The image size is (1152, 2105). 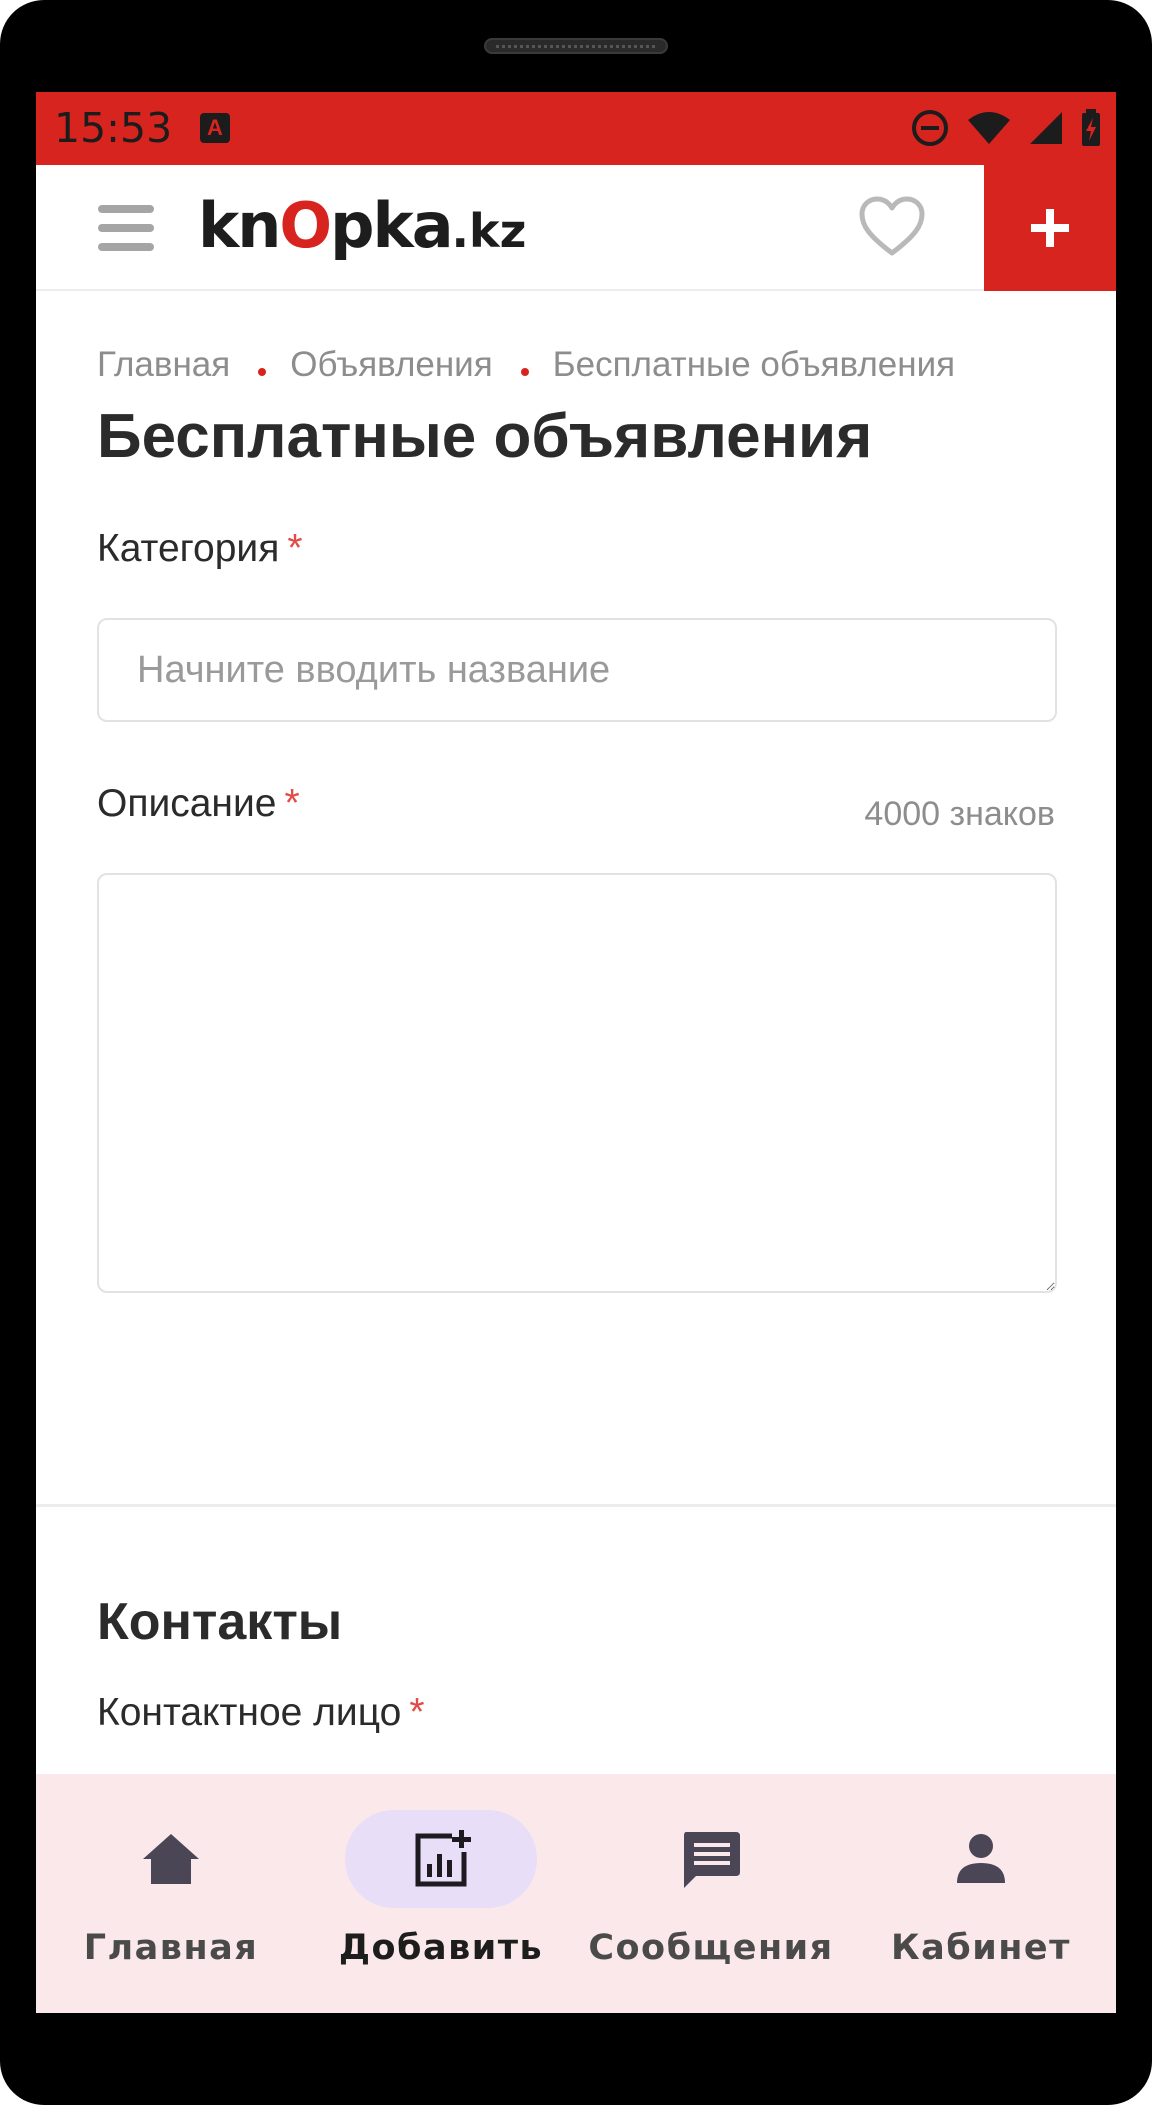 I want to click on add-listing-icon, so click(x=441, y=1859).